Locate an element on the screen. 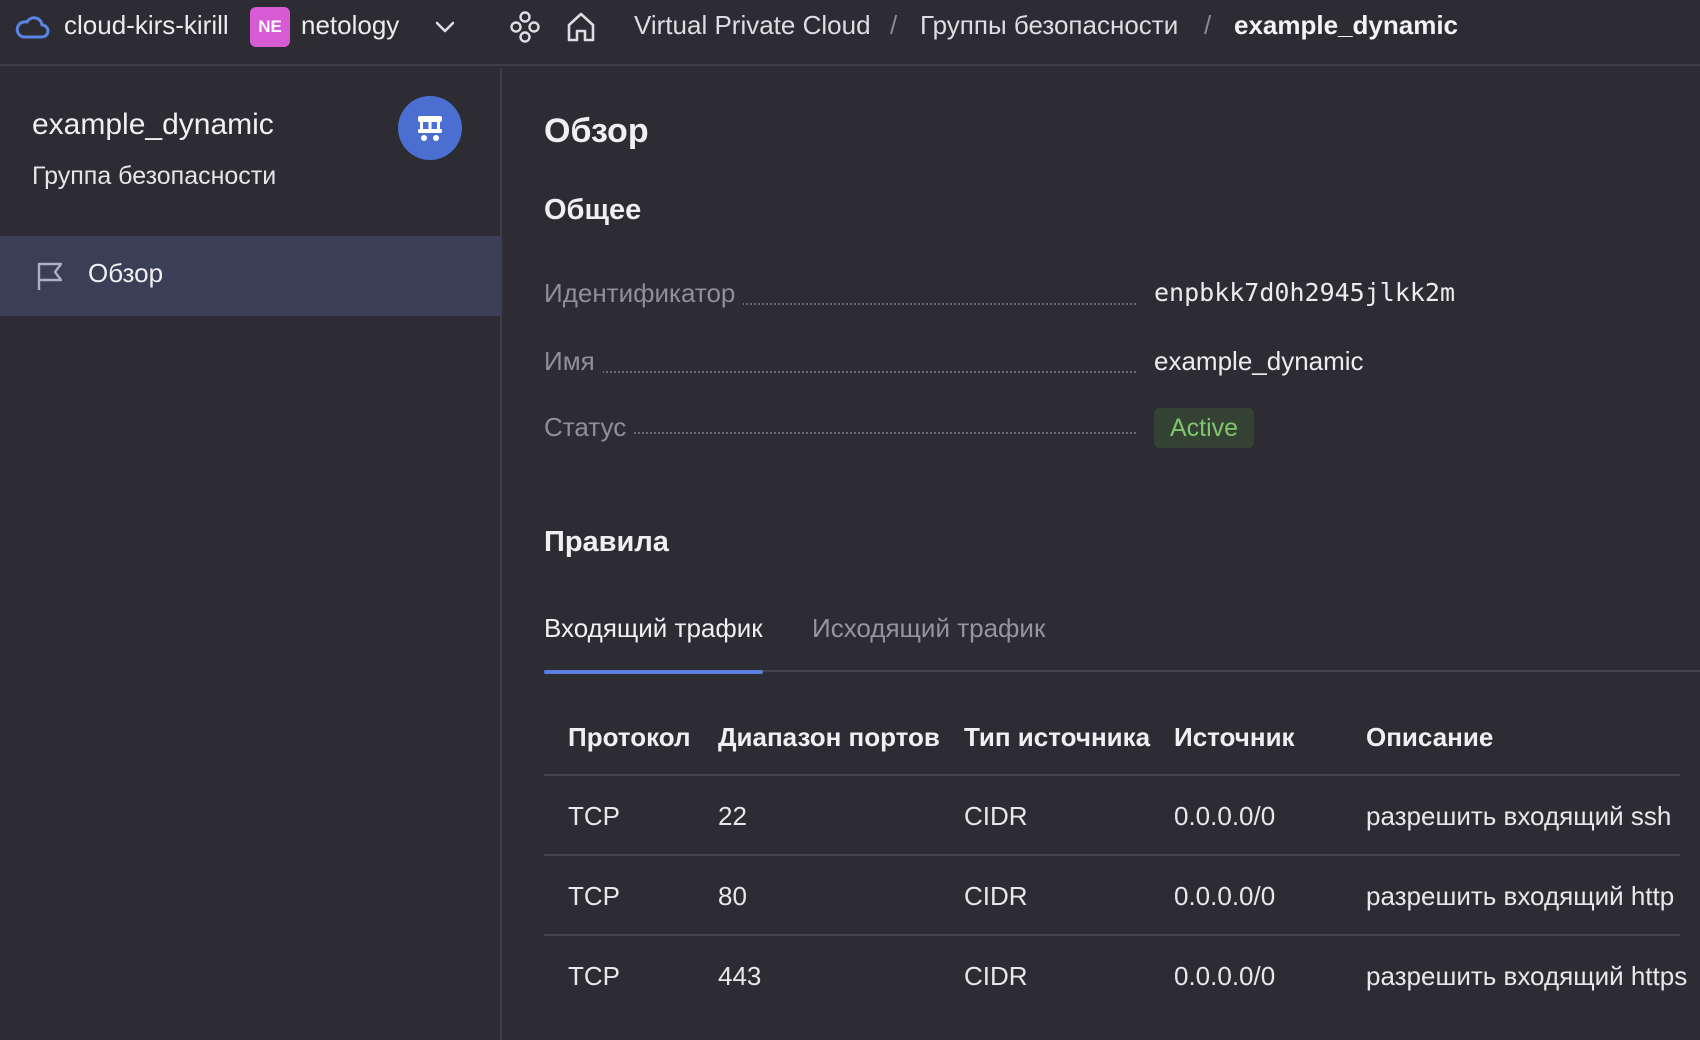 This screenshot has height=1040, width=1700. sidebar-item-overview: Обзор is located at coordinates (251, 276).